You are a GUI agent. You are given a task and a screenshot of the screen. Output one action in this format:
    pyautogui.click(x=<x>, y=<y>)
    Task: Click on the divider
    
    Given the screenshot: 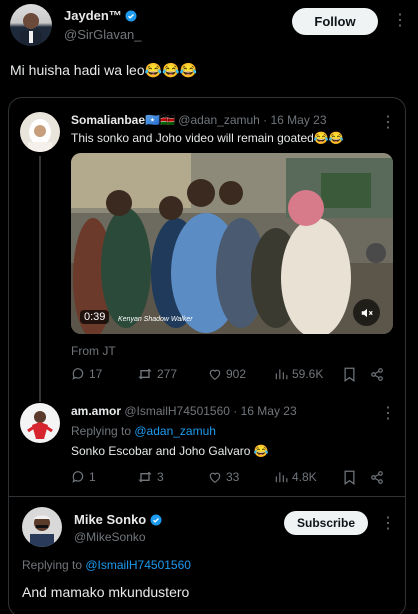 What is the action you would take?
    pyautogui.click(x=207, y=496)
    